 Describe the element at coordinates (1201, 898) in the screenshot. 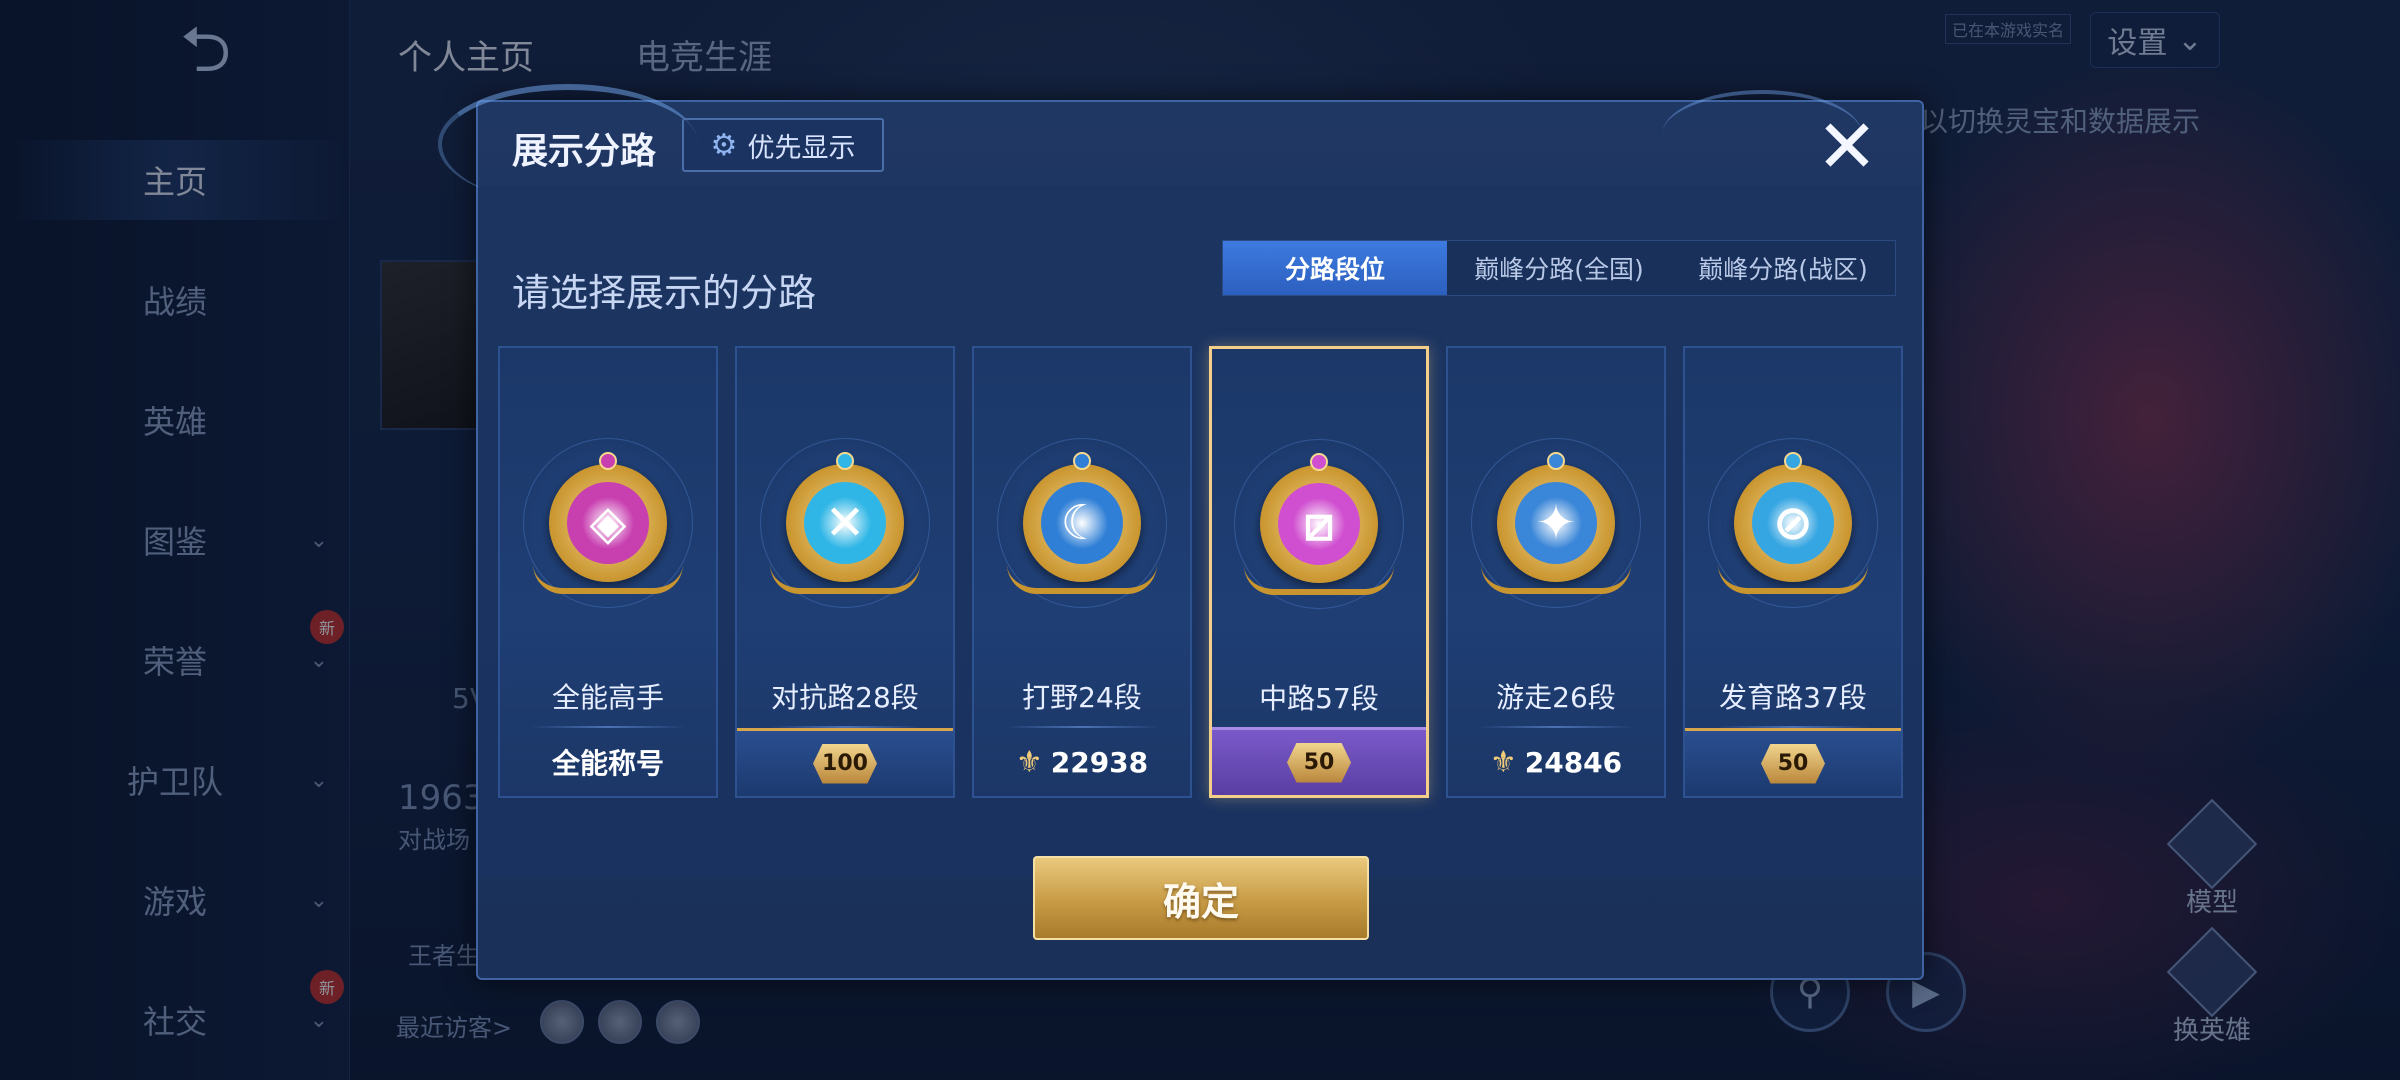

I see `confirm-button: 确定` at that location.